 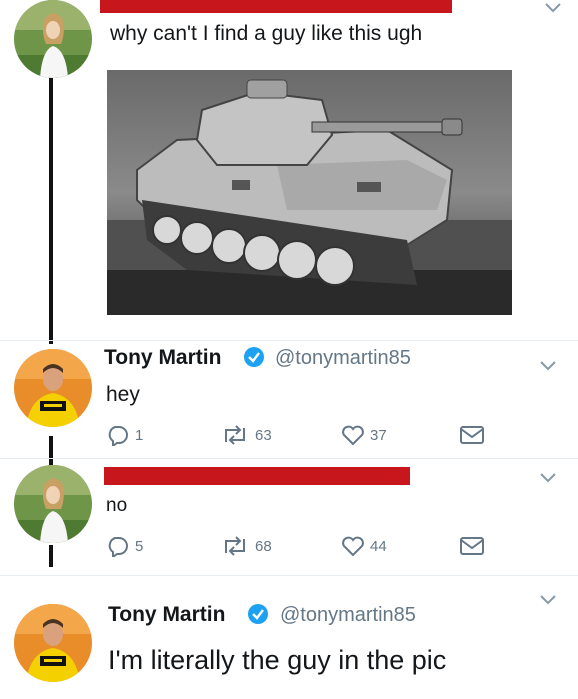 I want to click on like-count: 44, so click(x=378, y=546).